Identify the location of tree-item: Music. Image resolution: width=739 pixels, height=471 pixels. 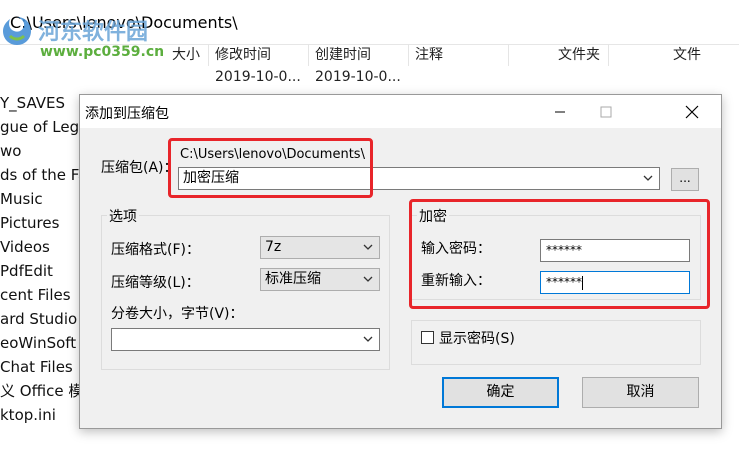
(21, 199).